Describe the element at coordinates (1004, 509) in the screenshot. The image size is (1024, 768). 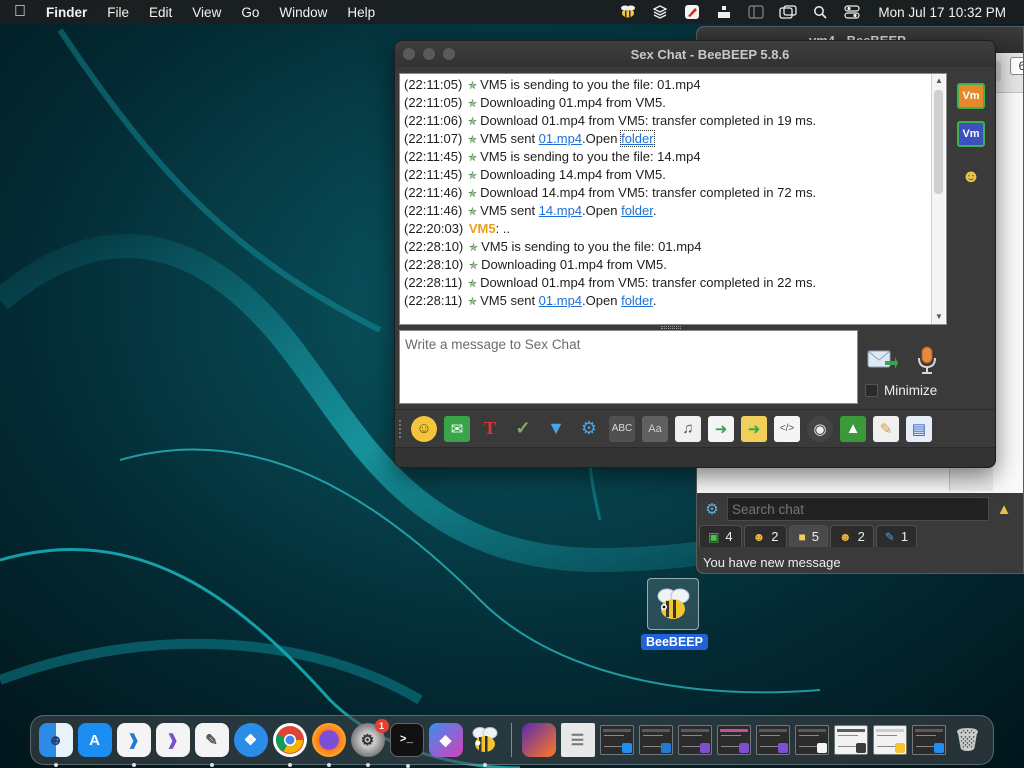
I see `broom-icon: ▲` at that location.